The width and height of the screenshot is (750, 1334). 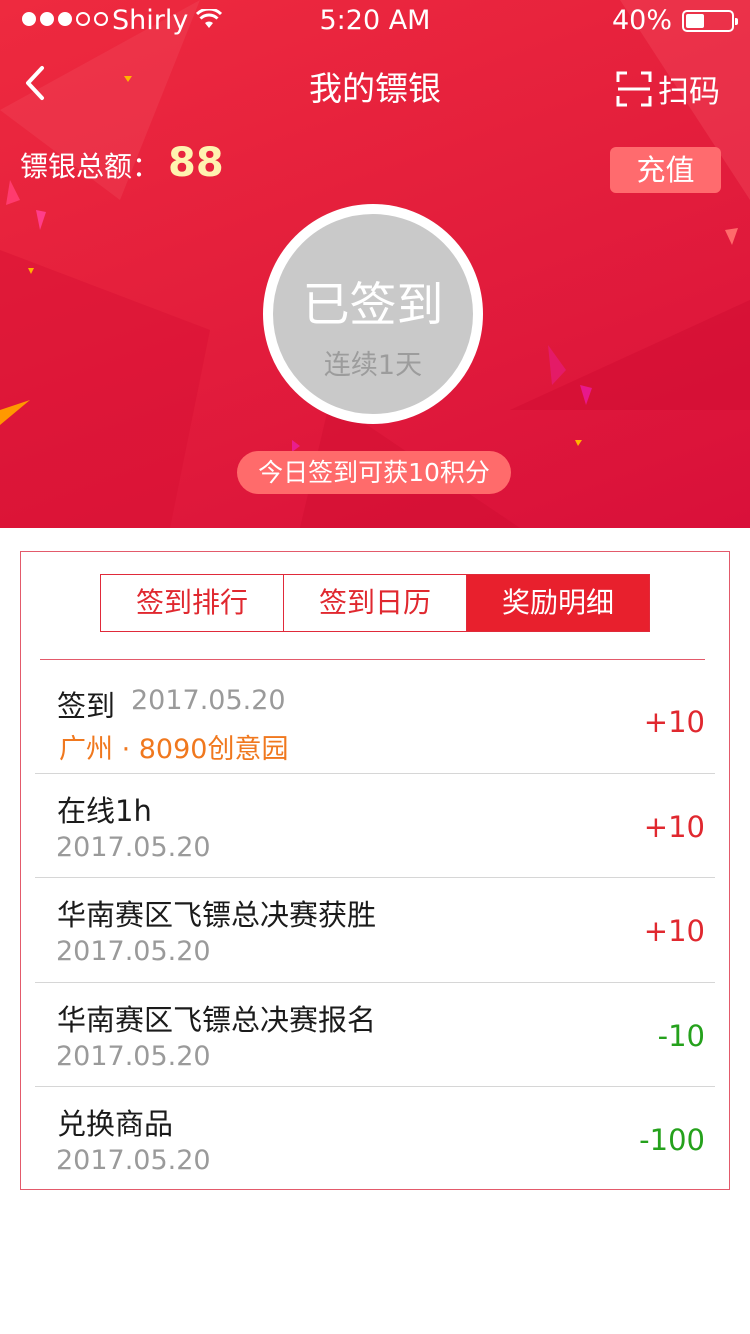 What do you see at coordinates (217, 915) in the screenshot?
I see `record-title: 华南赛区飞镖总决赛获胜` at bounding box center [217, 915].